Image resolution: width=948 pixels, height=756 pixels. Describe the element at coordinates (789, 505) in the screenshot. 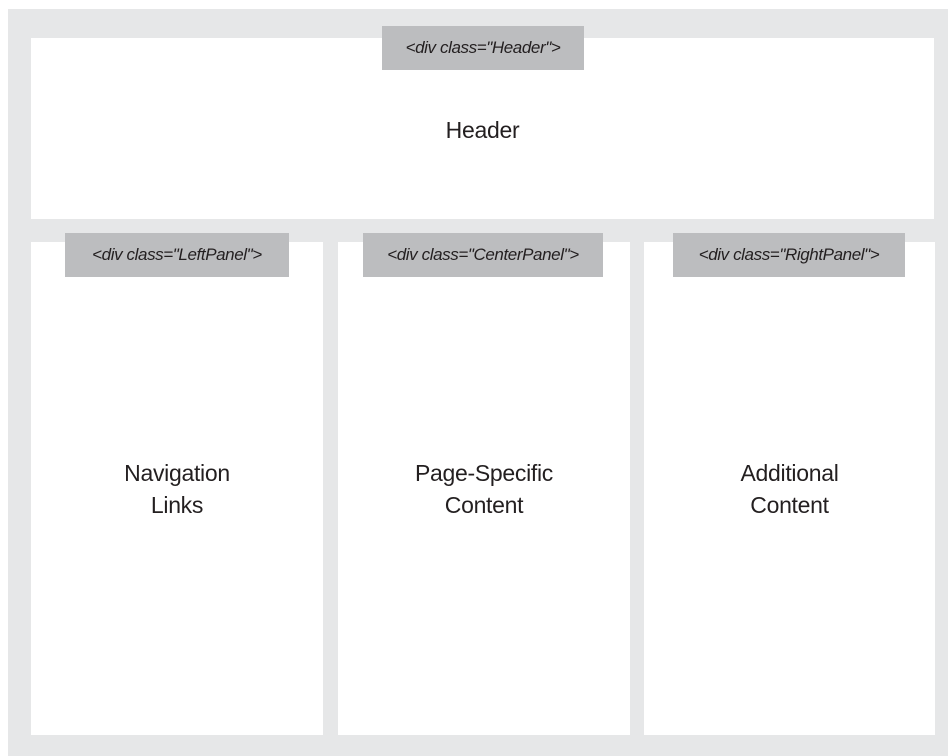

I see `right-panel-label-line-2: Content` at that location.